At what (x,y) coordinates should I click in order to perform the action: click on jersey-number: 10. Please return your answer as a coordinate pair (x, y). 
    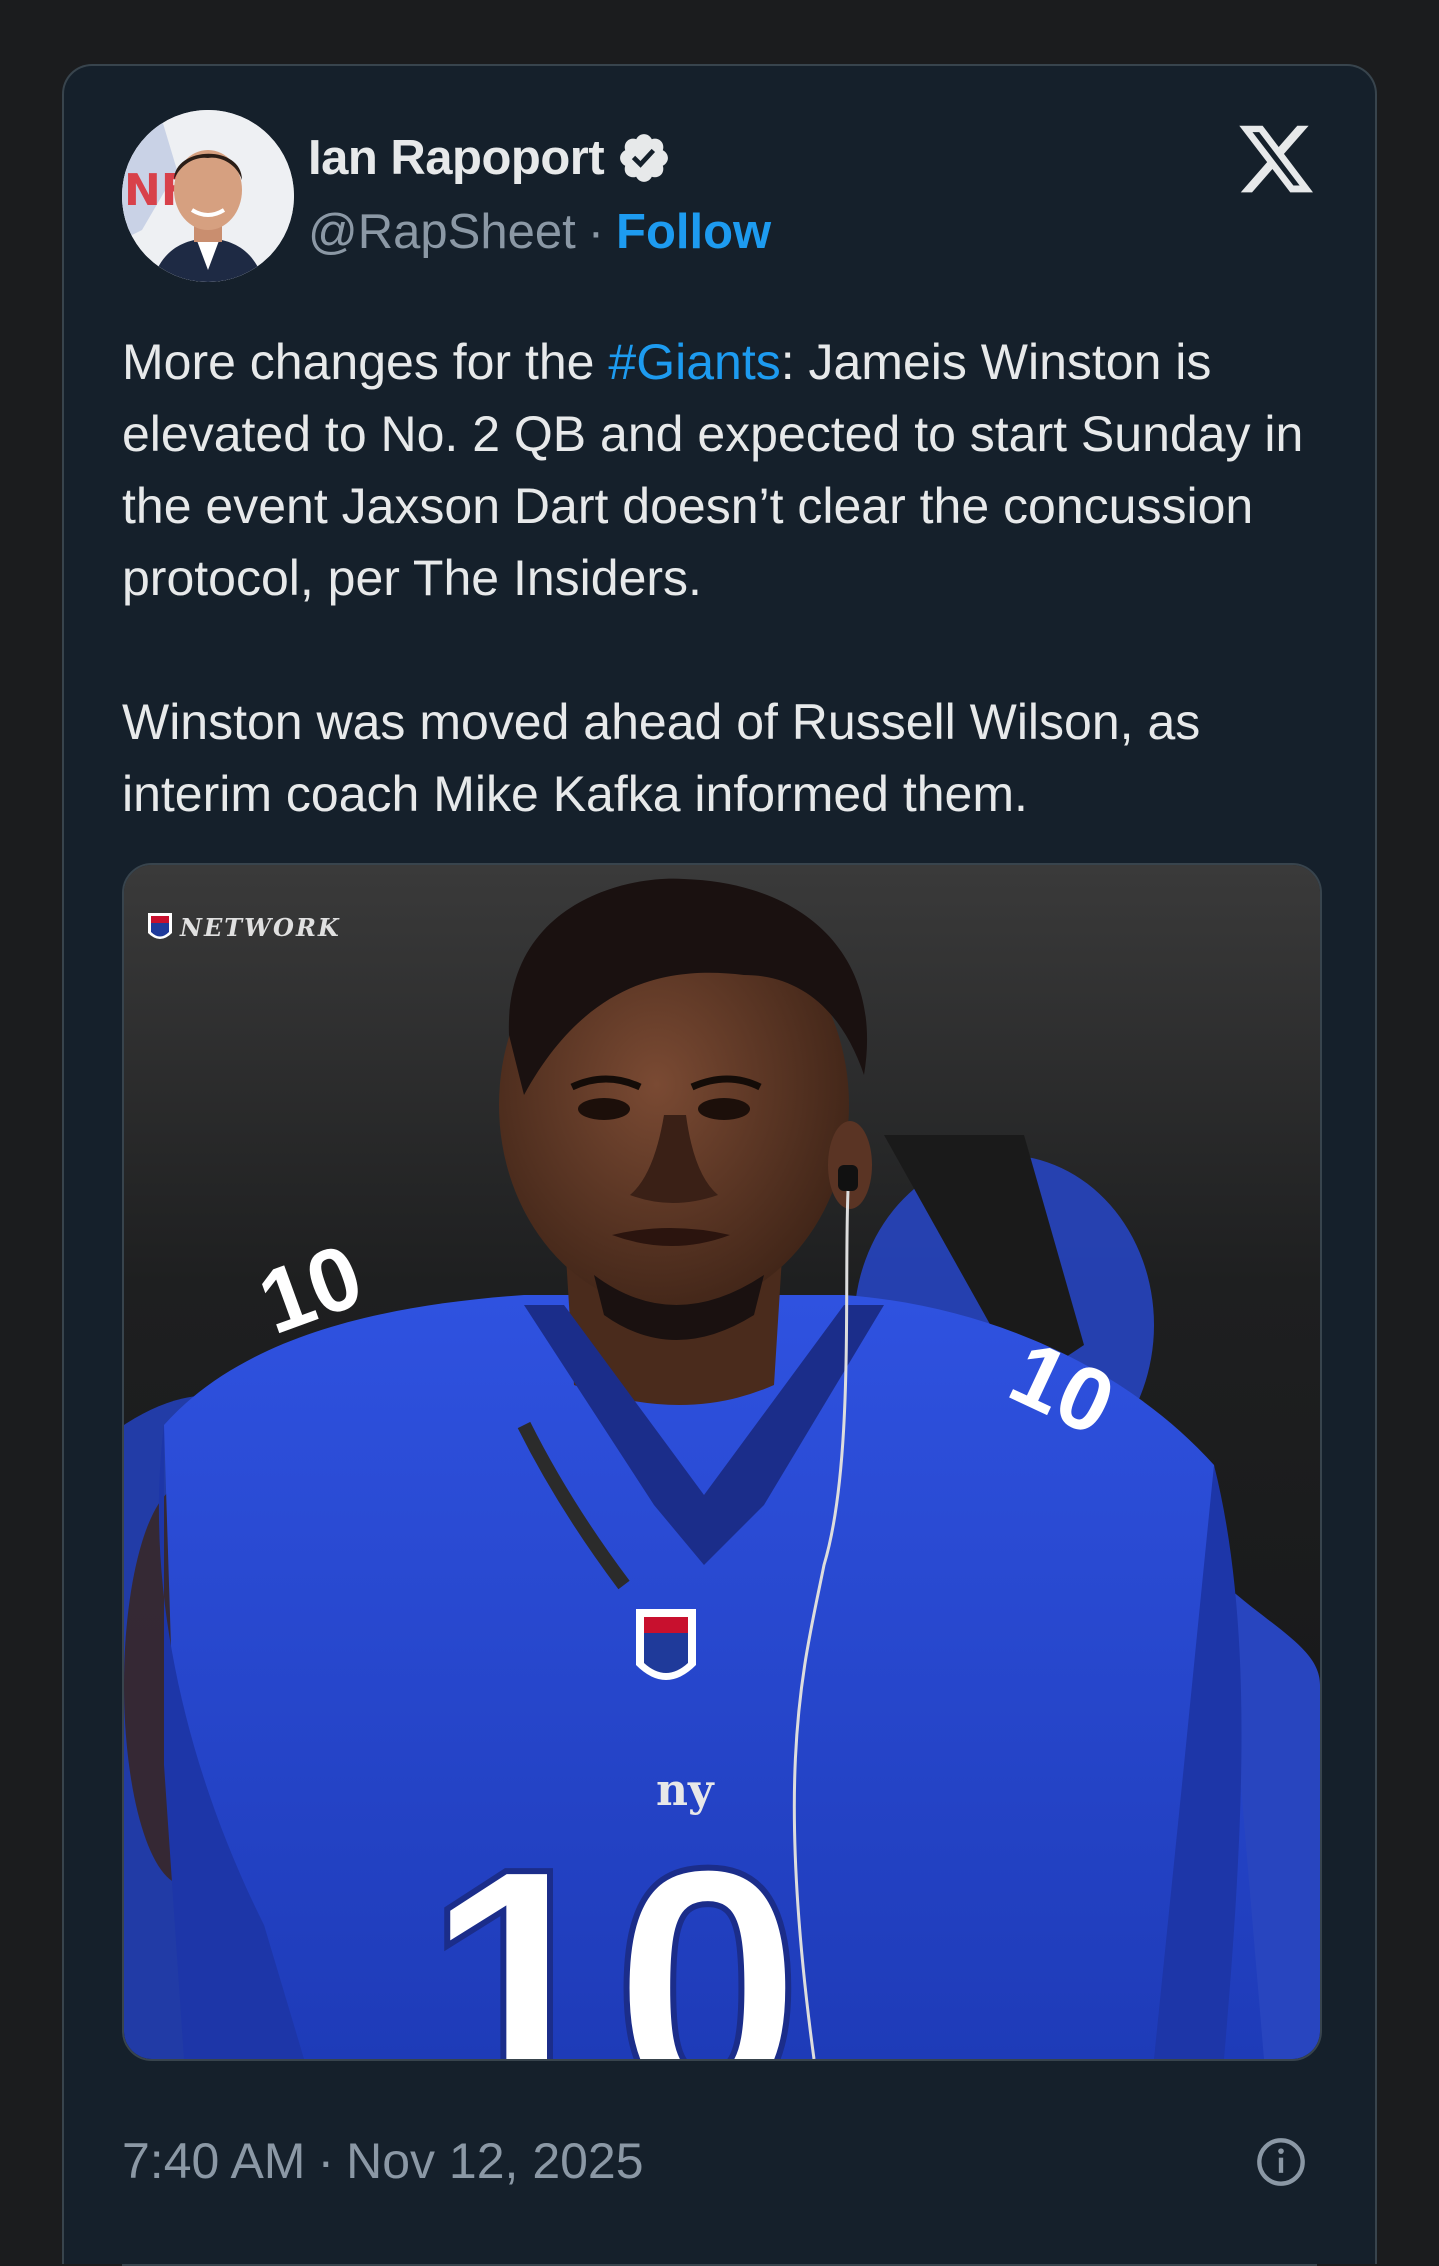
    Looking at the image, I should click on (613, 1928).